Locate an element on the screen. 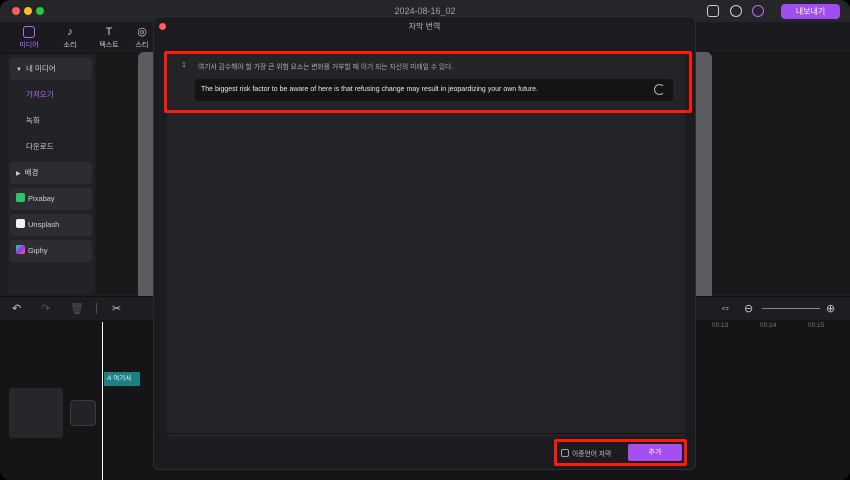 The image size is (850, 480). sidebar-giphy-label: Giphy is located at coordinates (38, 250).